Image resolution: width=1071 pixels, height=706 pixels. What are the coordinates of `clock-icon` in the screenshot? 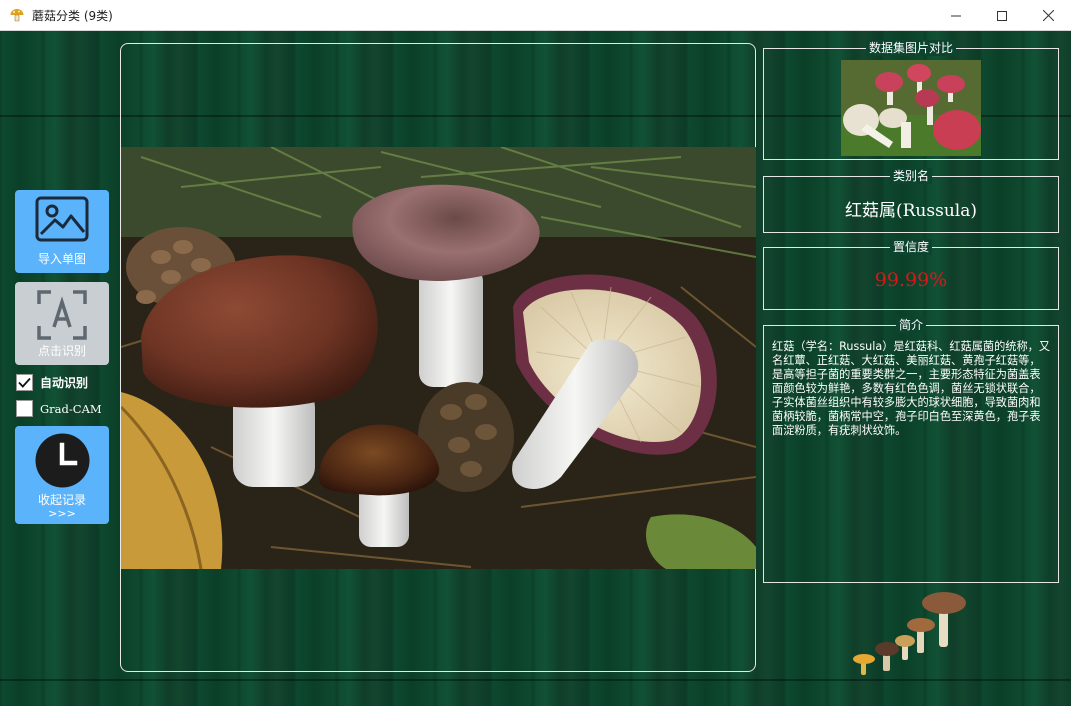 It's located at (62, 462).